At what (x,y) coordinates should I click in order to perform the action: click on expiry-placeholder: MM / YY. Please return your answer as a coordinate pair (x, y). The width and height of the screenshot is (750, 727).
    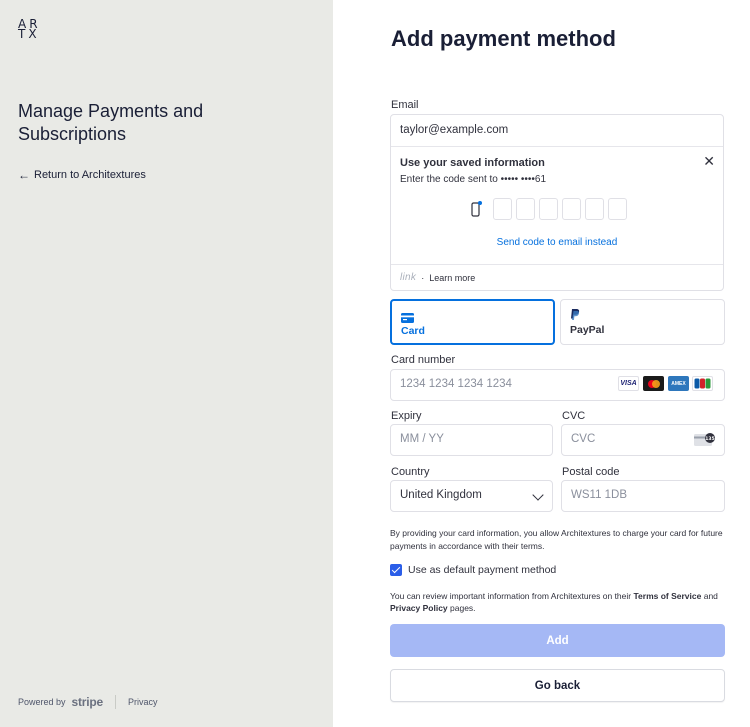
    Looking at the image, I should click on (422, 439).